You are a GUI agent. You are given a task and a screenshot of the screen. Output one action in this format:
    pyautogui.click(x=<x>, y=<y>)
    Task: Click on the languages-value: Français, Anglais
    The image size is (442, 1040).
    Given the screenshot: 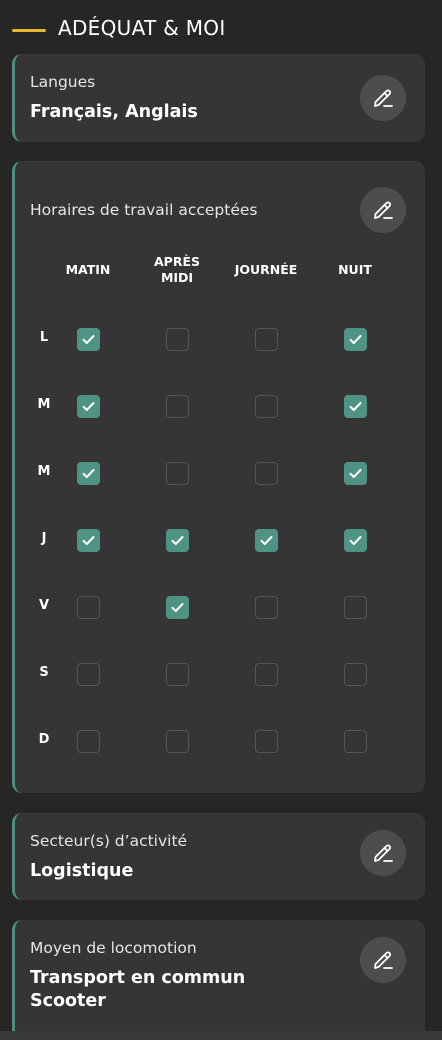 What is the action you would take?
    pyautogui.click(x=114, y=112)
    